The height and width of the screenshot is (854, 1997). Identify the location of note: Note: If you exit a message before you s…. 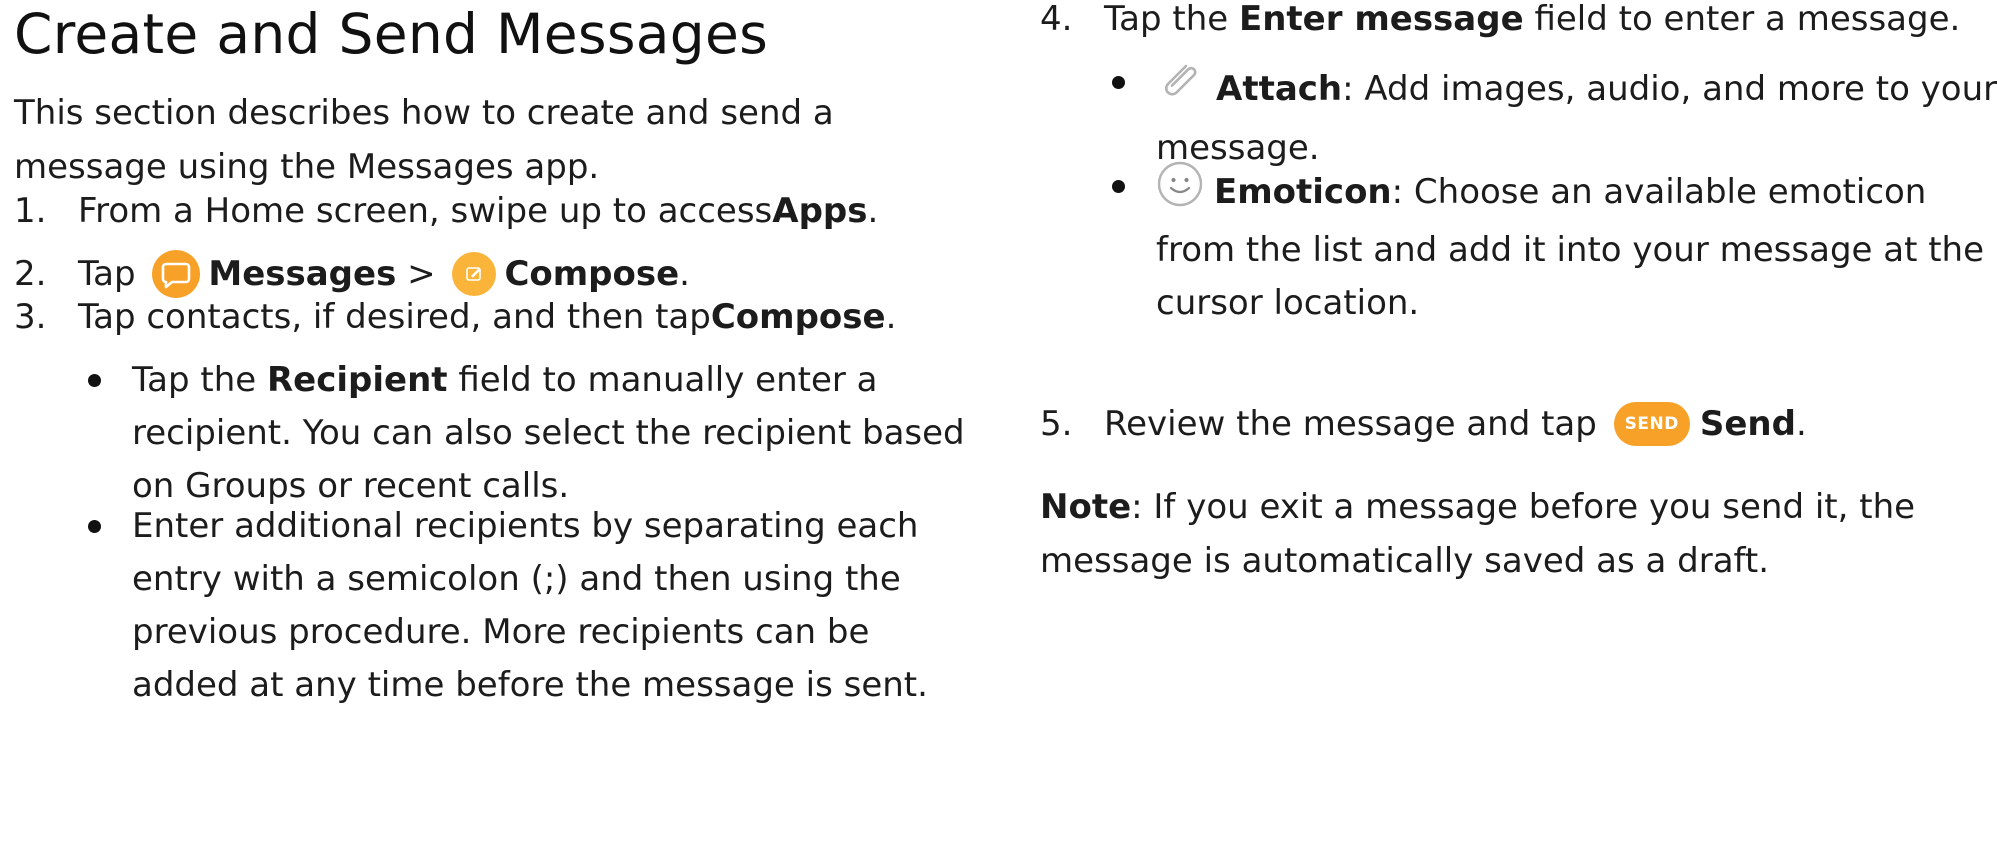
(1477, 534).